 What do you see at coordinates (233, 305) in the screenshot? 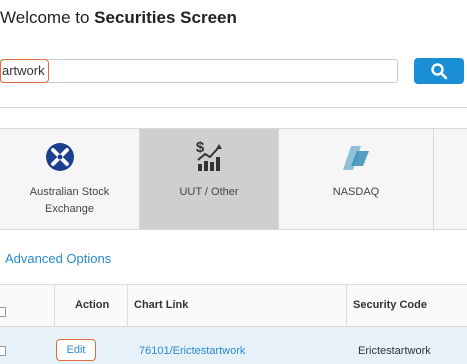
I see `table-header: Action Chart Link Security Code` at bounding box center [233, 305].